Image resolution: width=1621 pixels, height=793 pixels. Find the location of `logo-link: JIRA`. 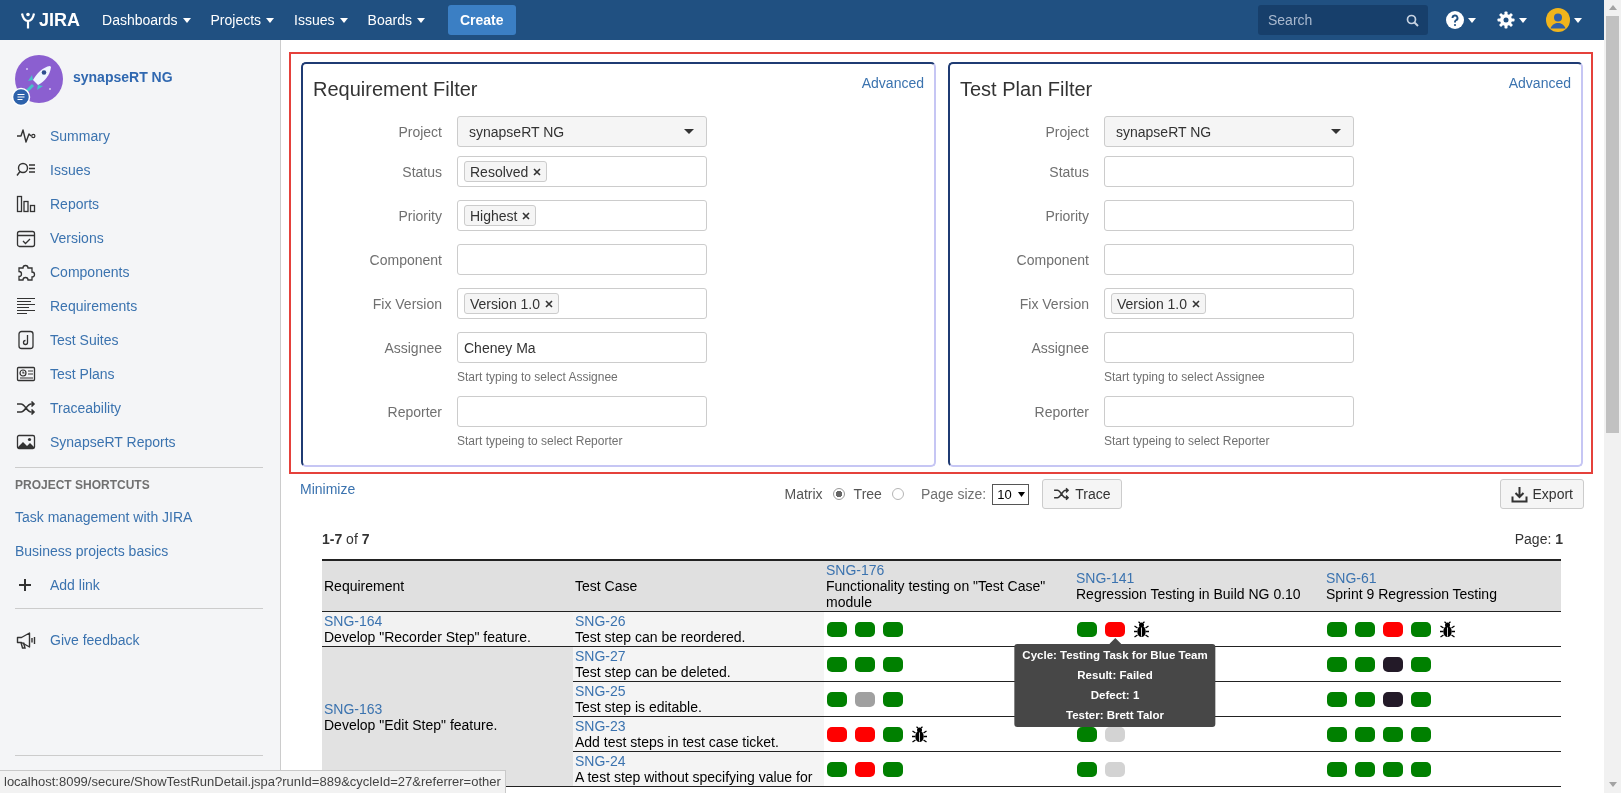

logo-link: JIRA is located at coordinates (50, 20).